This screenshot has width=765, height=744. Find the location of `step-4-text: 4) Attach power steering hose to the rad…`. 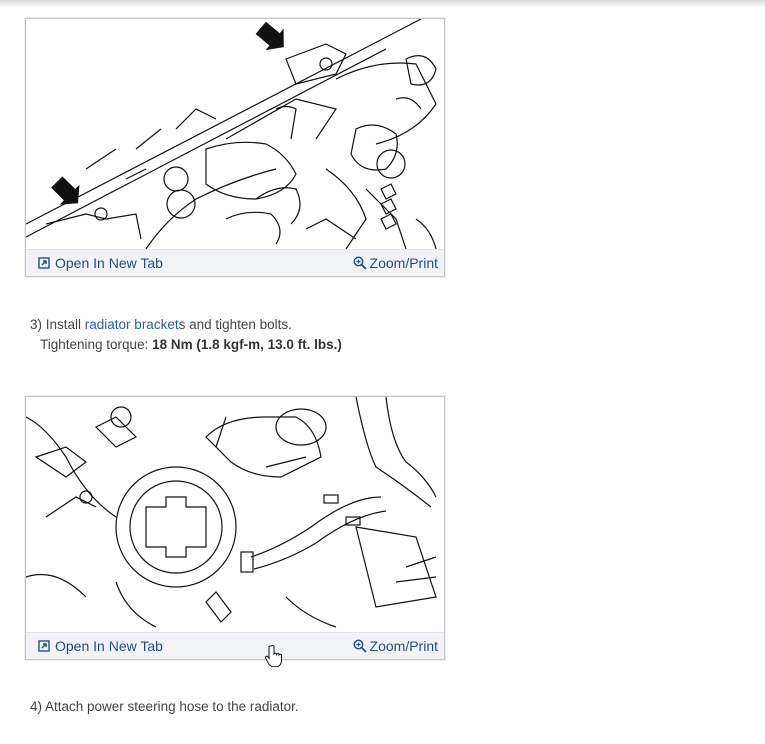

step-4-text: 4) Attach power steering hose to the rad… is located at coordinates (164, 706).